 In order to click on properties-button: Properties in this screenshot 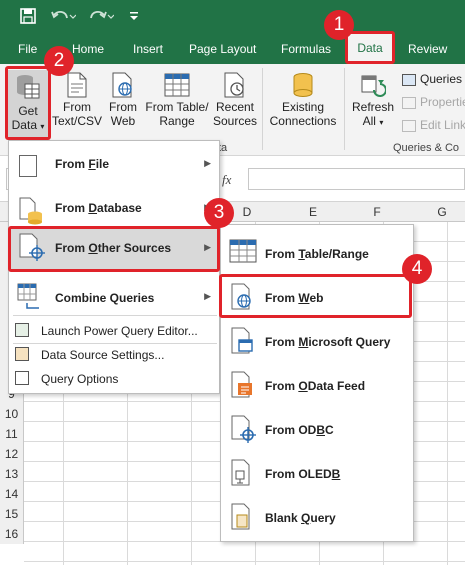, I will do `click(433, 102)`.